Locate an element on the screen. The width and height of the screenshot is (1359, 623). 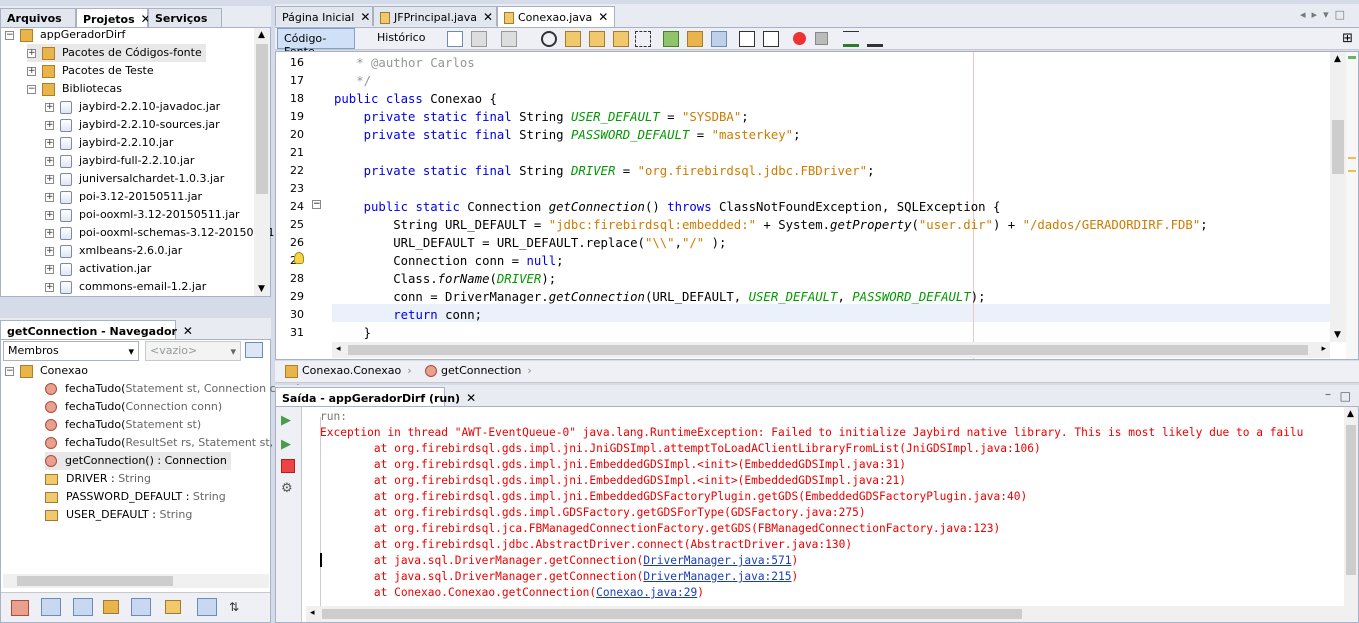
tree-root: − appGeradorDirf is located at coordinates (65, 35).